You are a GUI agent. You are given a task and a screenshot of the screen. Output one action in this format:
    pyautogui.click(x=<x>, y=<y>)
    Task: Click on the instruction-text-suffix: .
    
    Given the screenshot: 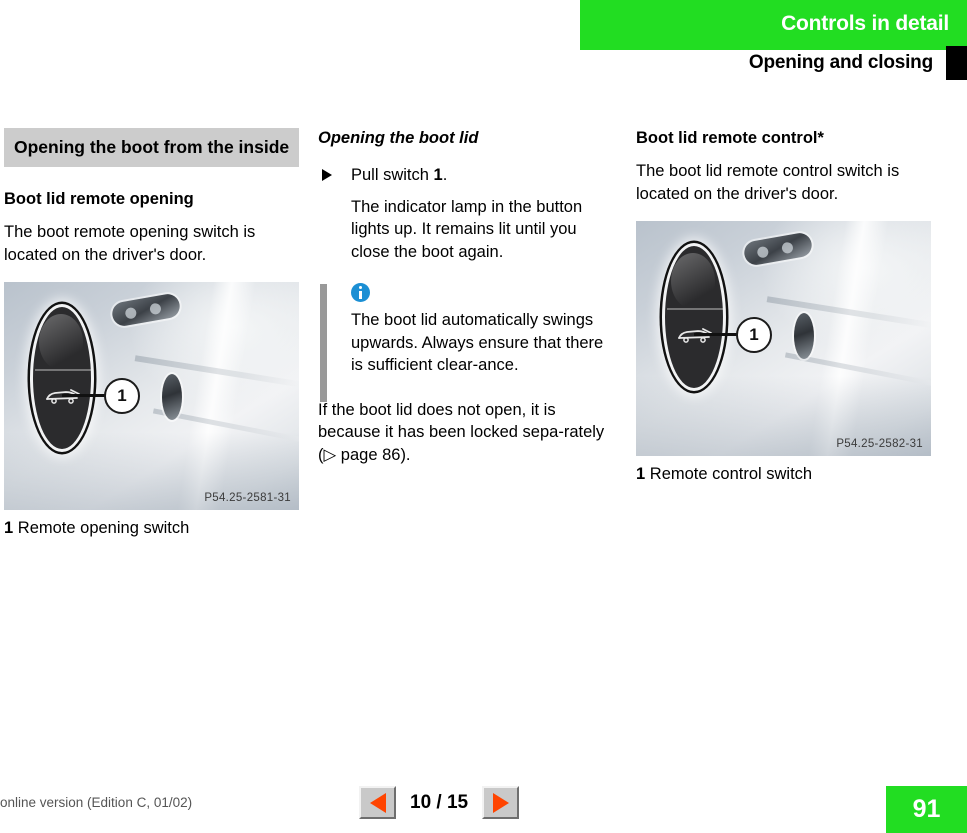 What is the action you would take?
    pyautogui.click(x=445, y=175)
    